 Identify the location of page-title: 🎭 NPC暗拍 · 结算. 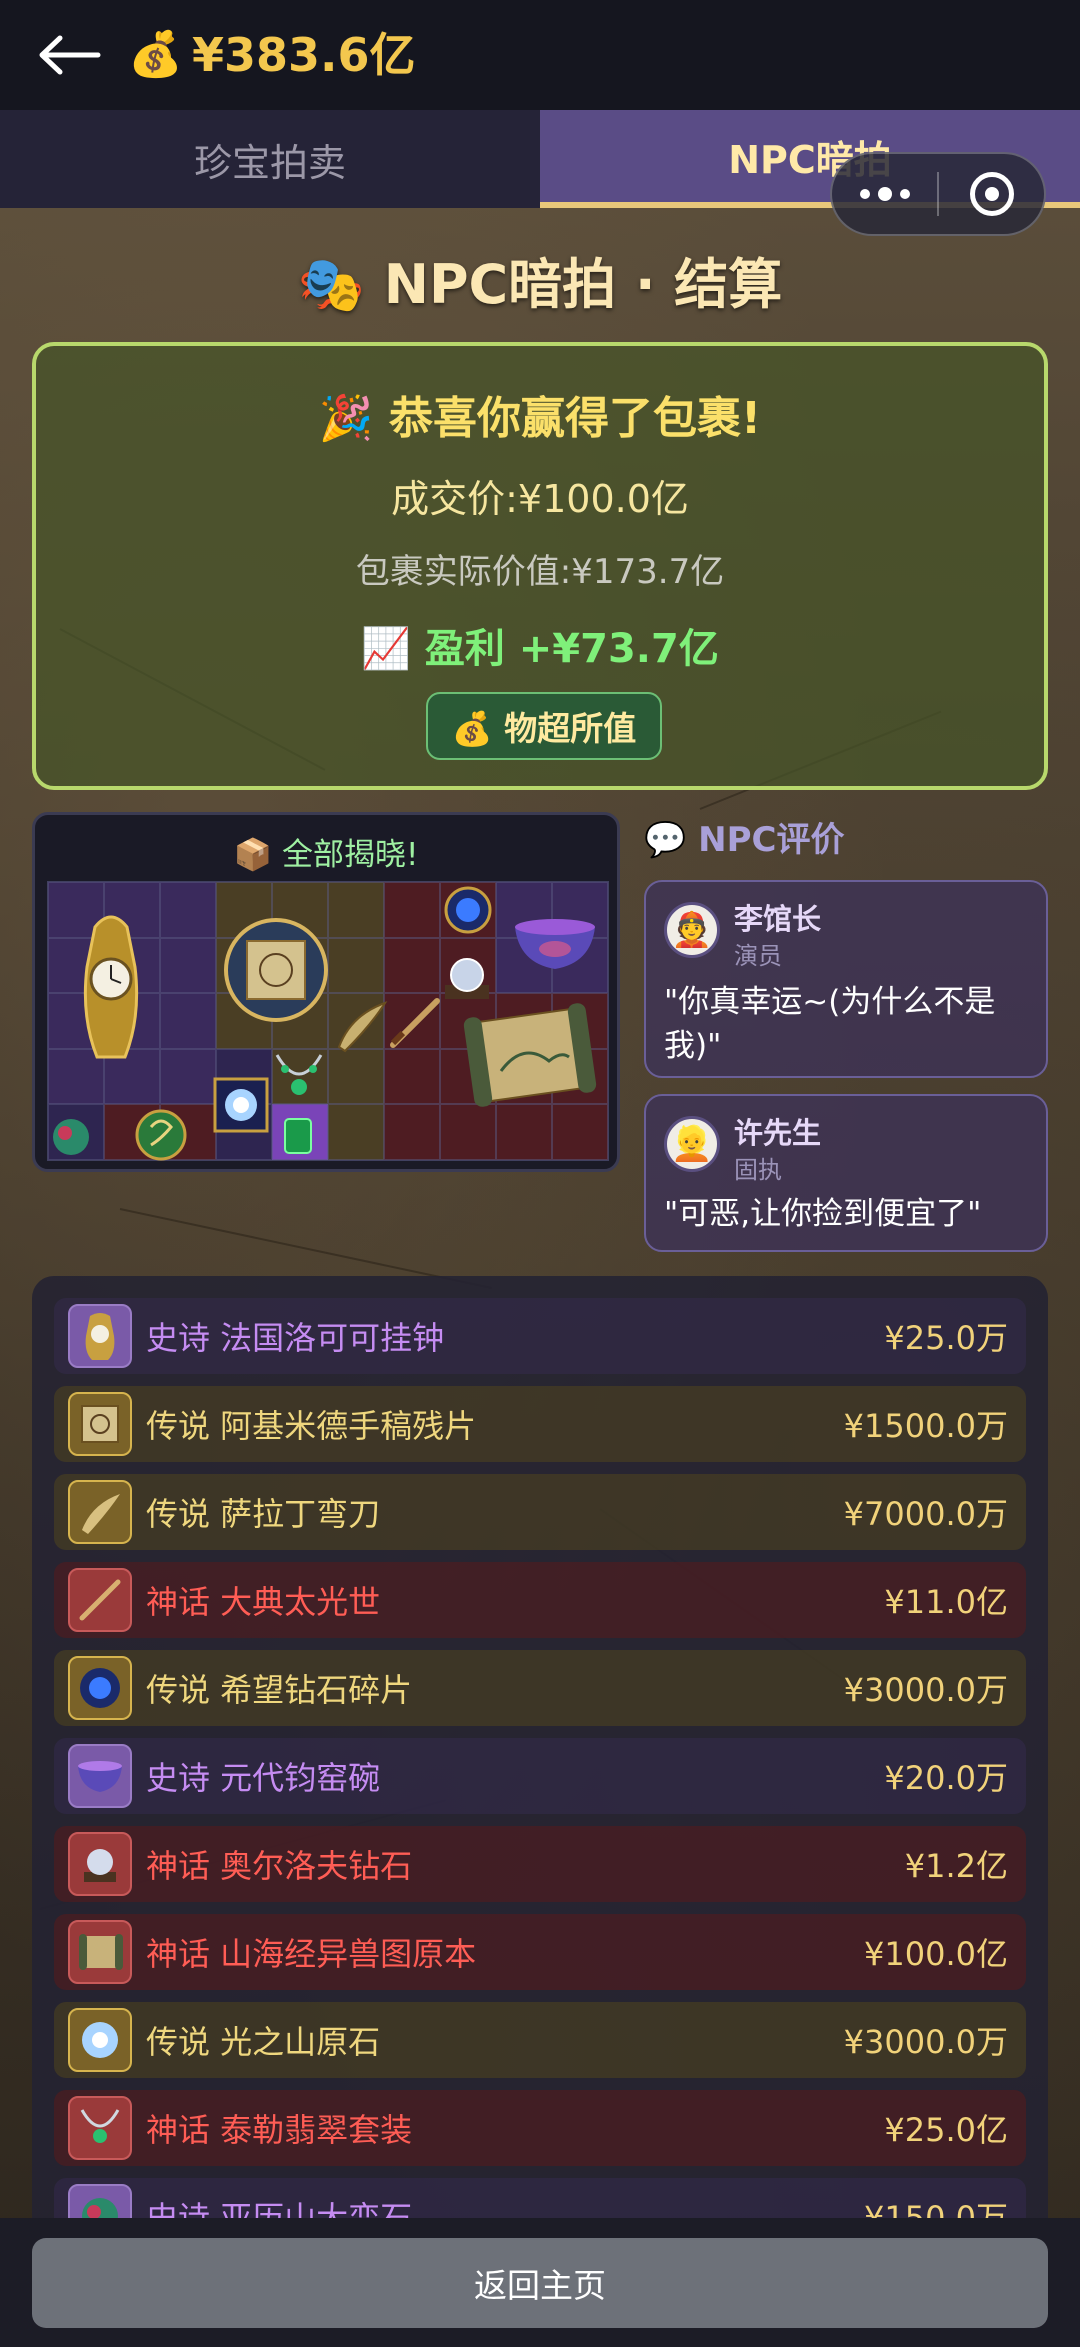
(540, 284).